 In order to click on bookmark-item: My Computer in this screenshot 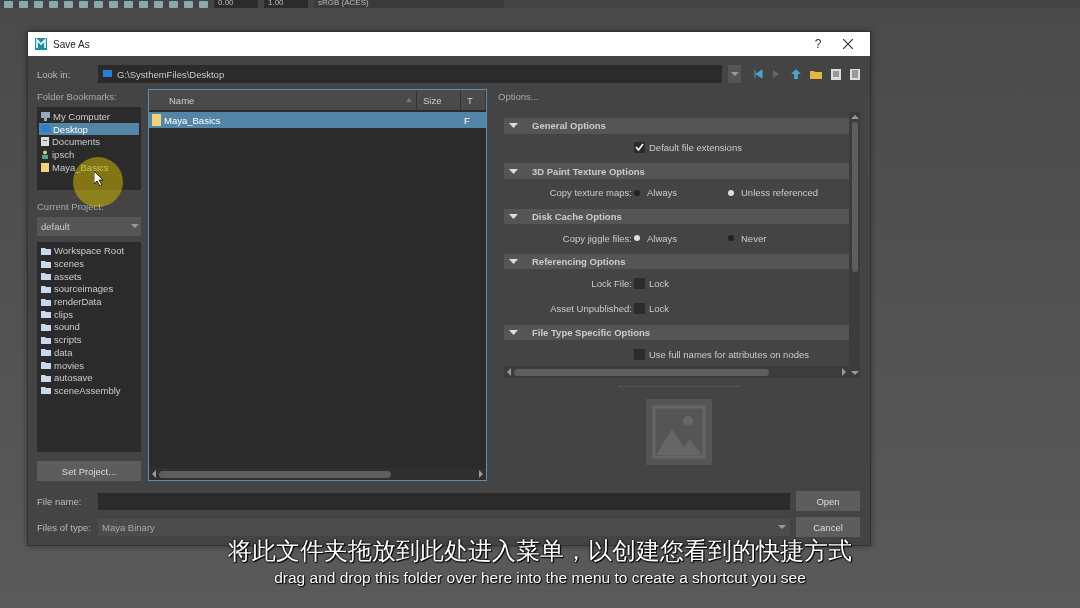, I will do `click(89, 116)`.